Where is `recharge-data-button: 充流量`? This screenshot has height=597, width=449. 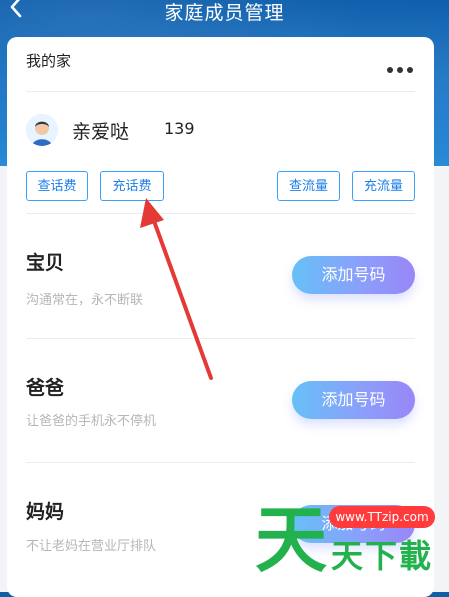
recharge-data-button: 充流量 is located at coordinates (383, 186).